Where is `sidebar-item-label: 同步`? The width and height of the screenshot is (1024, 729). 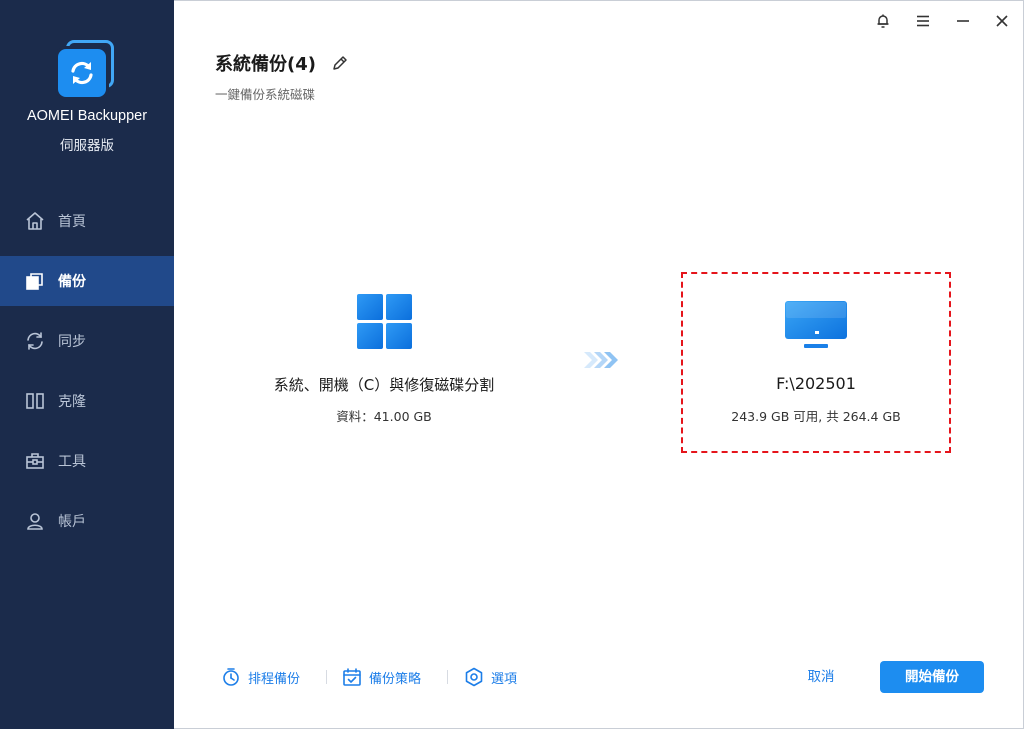 sidebar-item-label: 同步 is located at coordinates (72, 342).